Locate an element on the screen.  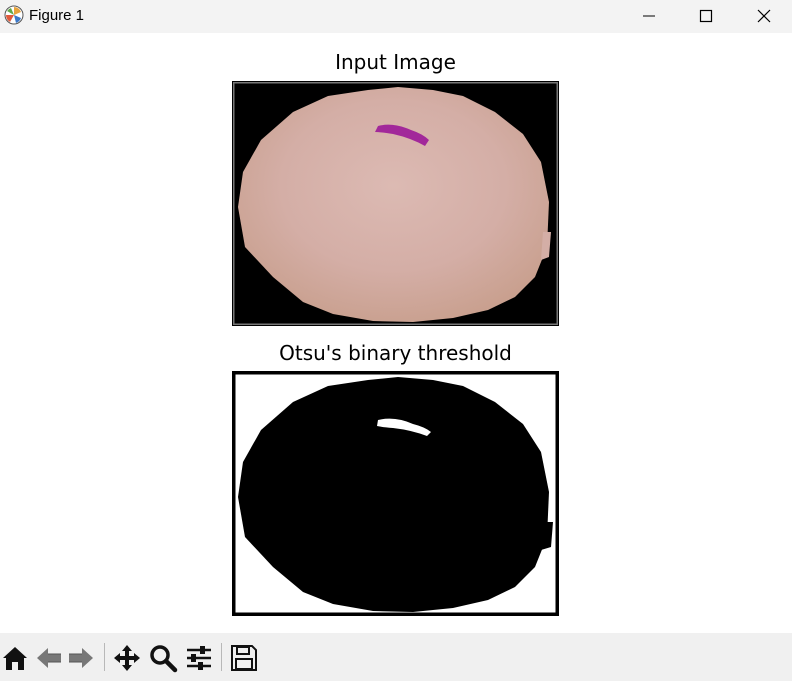
save-button is located at coordinates (244, 658).